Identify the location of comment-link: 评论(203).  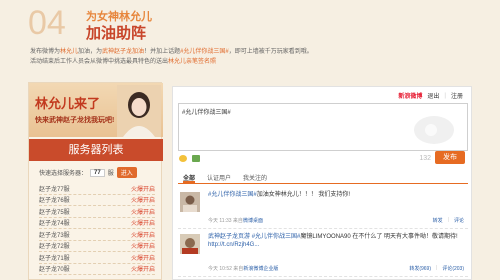
(453, 268).